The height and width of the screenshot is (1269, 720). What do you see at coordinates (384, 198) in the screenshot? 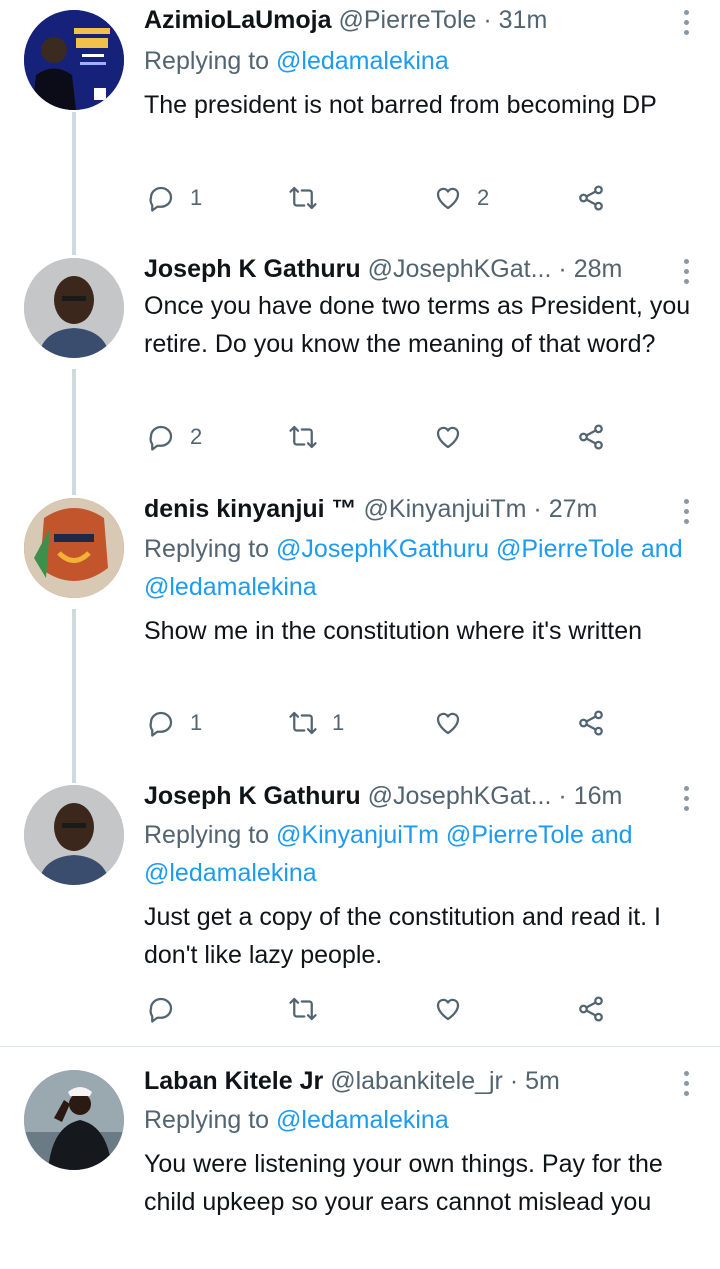
I see `tweet-actions: 1 2` at bounding box center [384, 198].